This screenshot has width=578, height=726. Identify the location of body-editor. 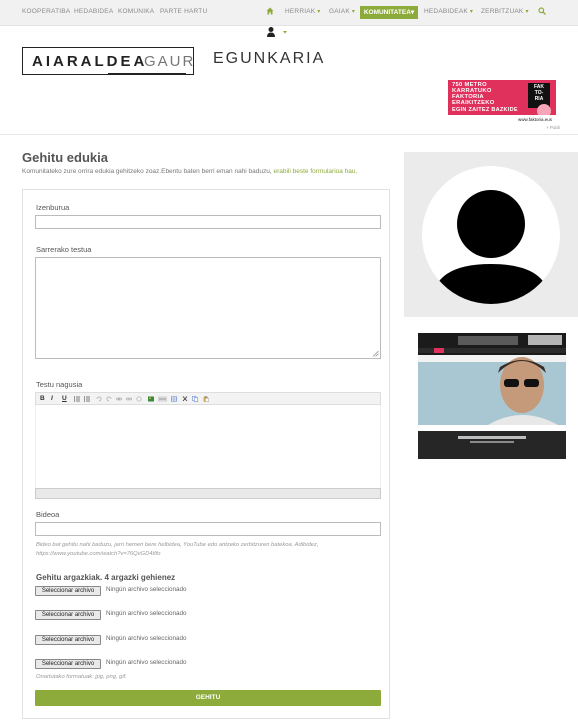
(208, 446).